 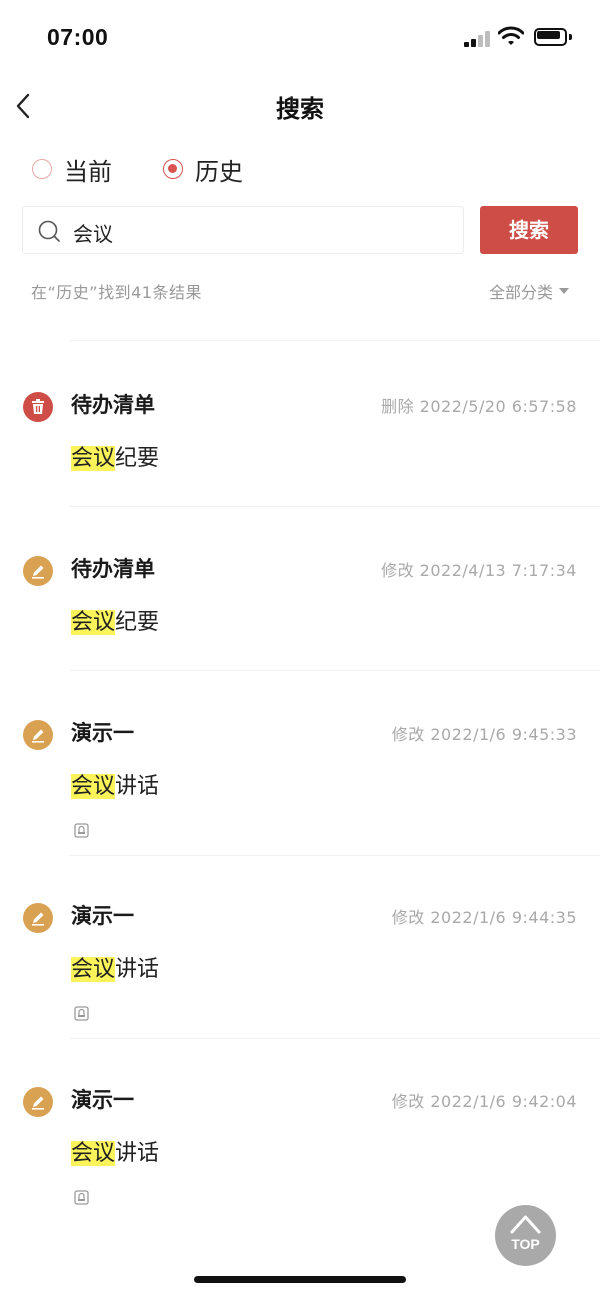 I want to click on search-button: 搜索, so click(x=529, y=230).